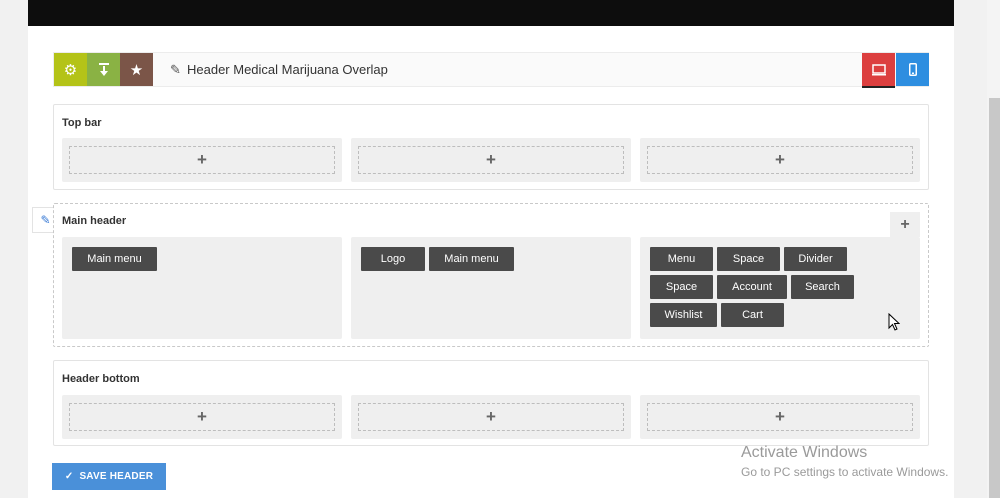  What do you see at coordinates (94, 221) in the screenshot?
I see `section-label: Main header` at bounding box center [94, 221].